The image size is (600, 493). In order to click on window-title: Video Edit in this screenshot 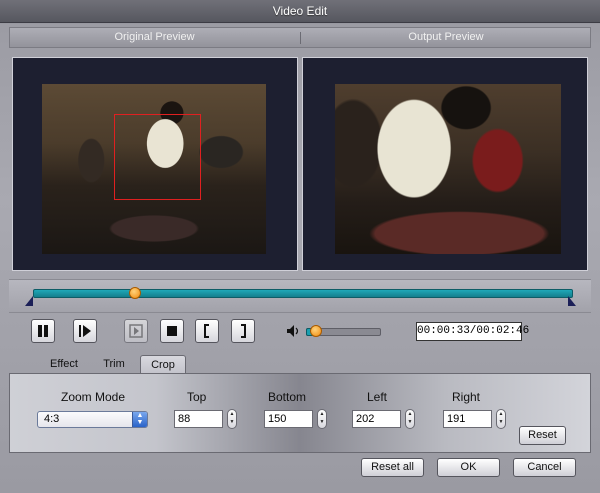, I will do `click(300, 11)`.